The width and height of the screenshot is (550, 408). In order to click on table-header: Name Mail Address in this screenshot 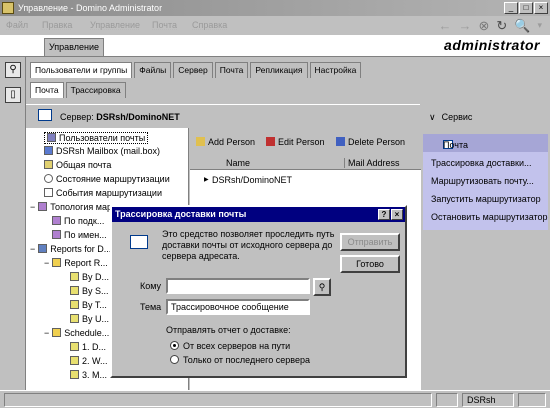, I will do `click(305, 163)`.